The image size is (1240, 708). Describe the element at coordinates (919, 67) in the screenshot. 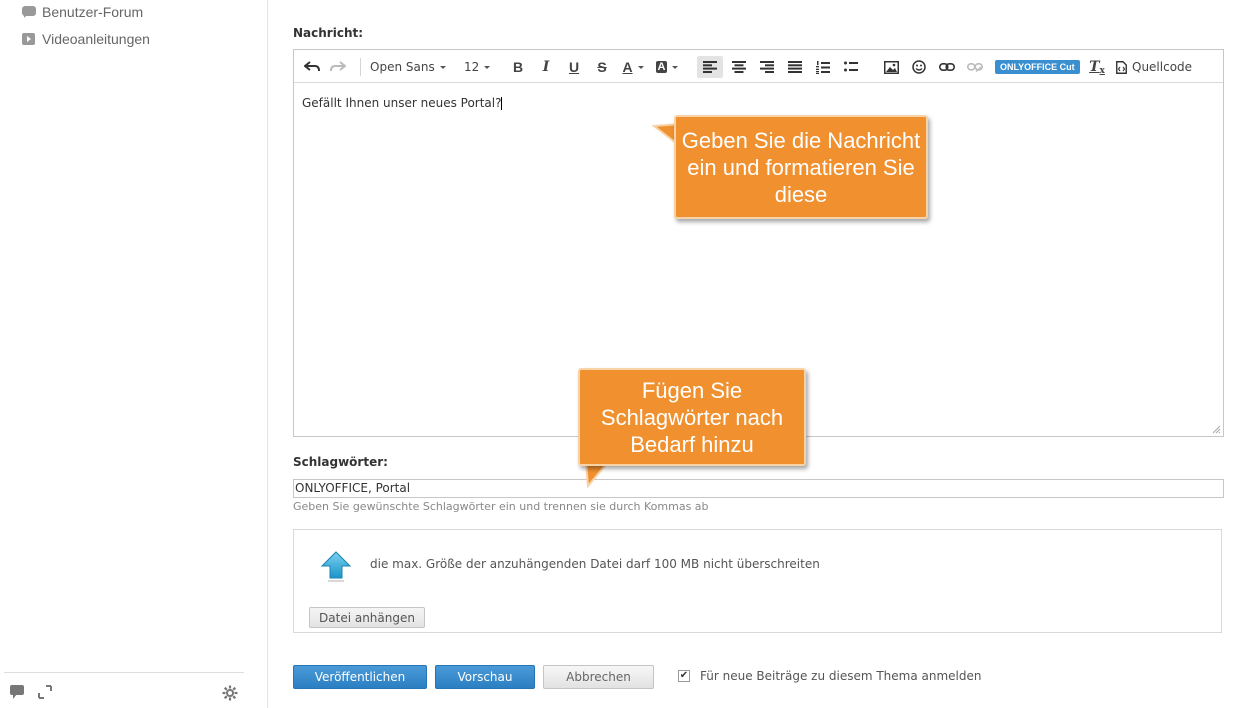

I see `emoji-icon` at that location.